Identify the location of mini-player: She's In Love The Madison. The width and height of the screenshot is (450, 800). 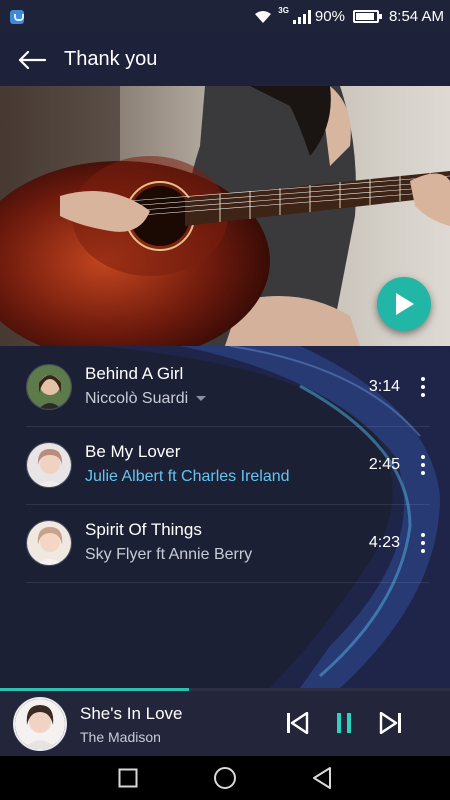
(225, 722).